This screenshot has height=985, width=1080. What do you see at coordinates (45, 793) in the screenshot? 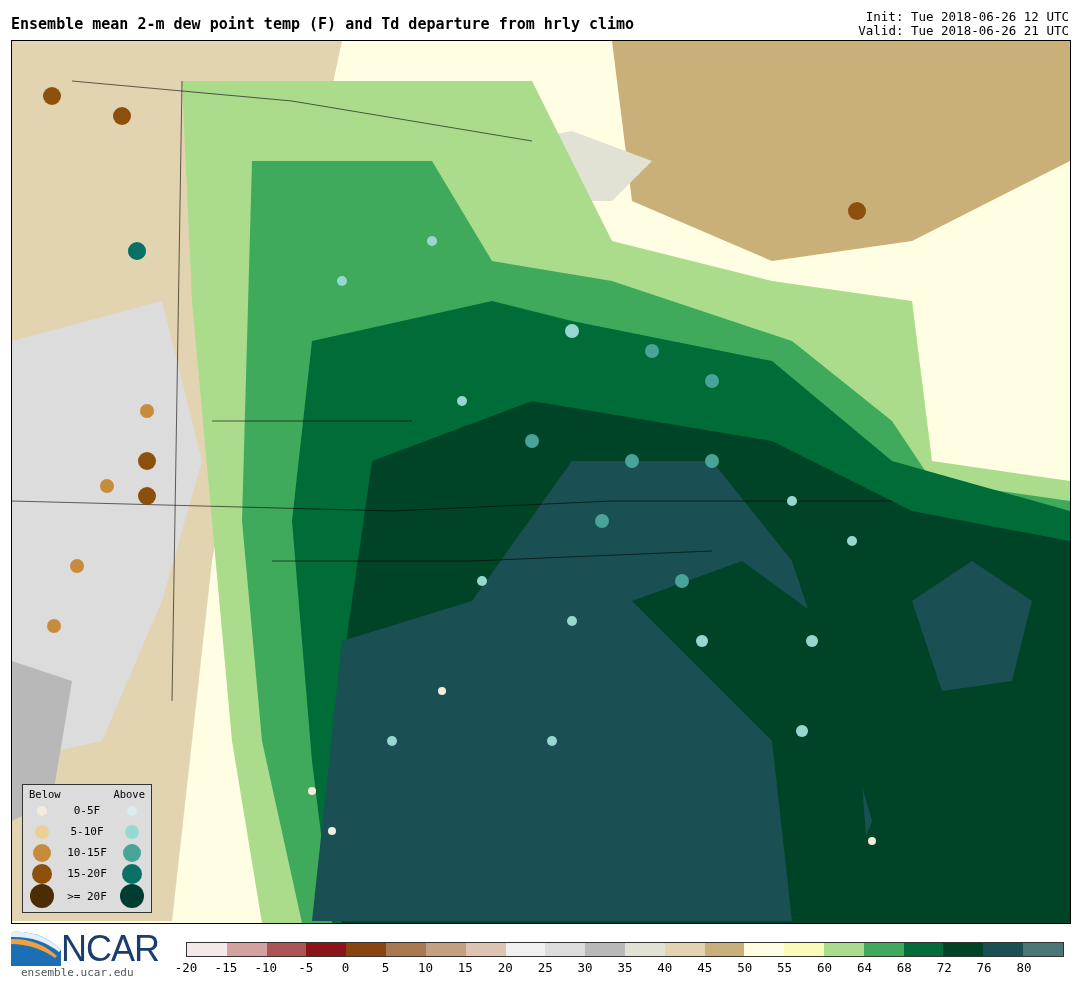
I see `legend-heading: Below` at bounding box center [45, 793].